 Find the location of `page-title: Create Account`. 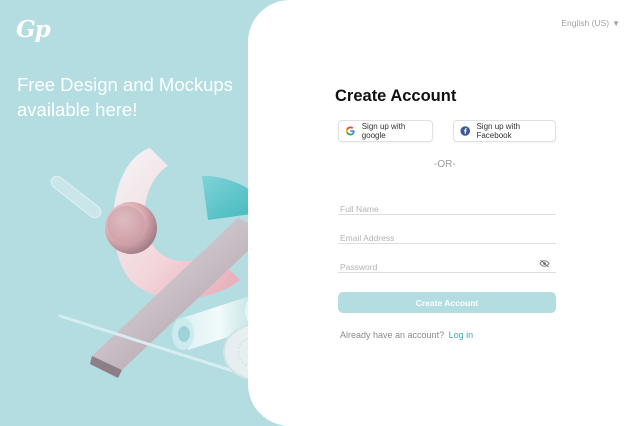

page-title: Create Account is located at coordinates (396, 96).